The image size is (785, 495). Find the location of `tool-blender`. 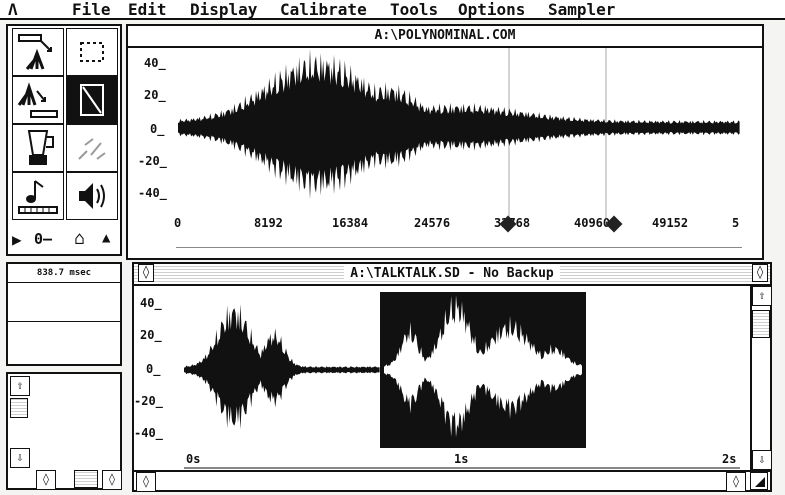

tool-blender is located at coordinates (38, 148).